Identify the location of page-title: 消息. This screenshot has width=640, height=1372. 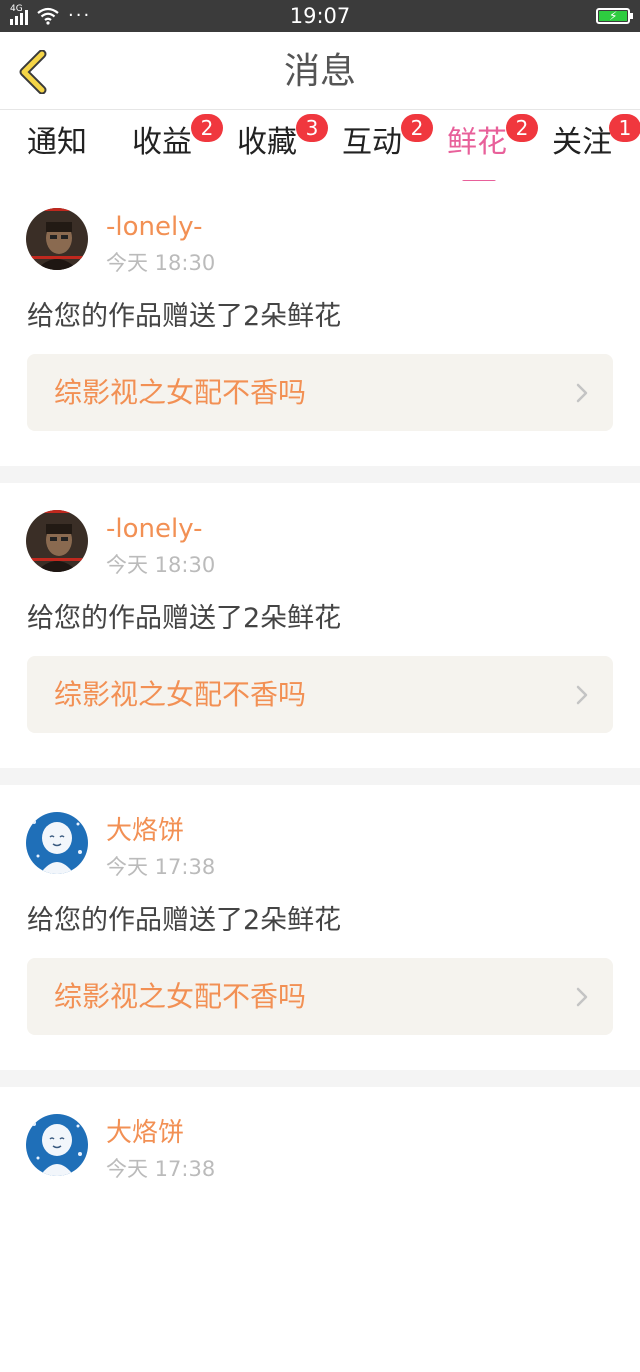
(319, 71).